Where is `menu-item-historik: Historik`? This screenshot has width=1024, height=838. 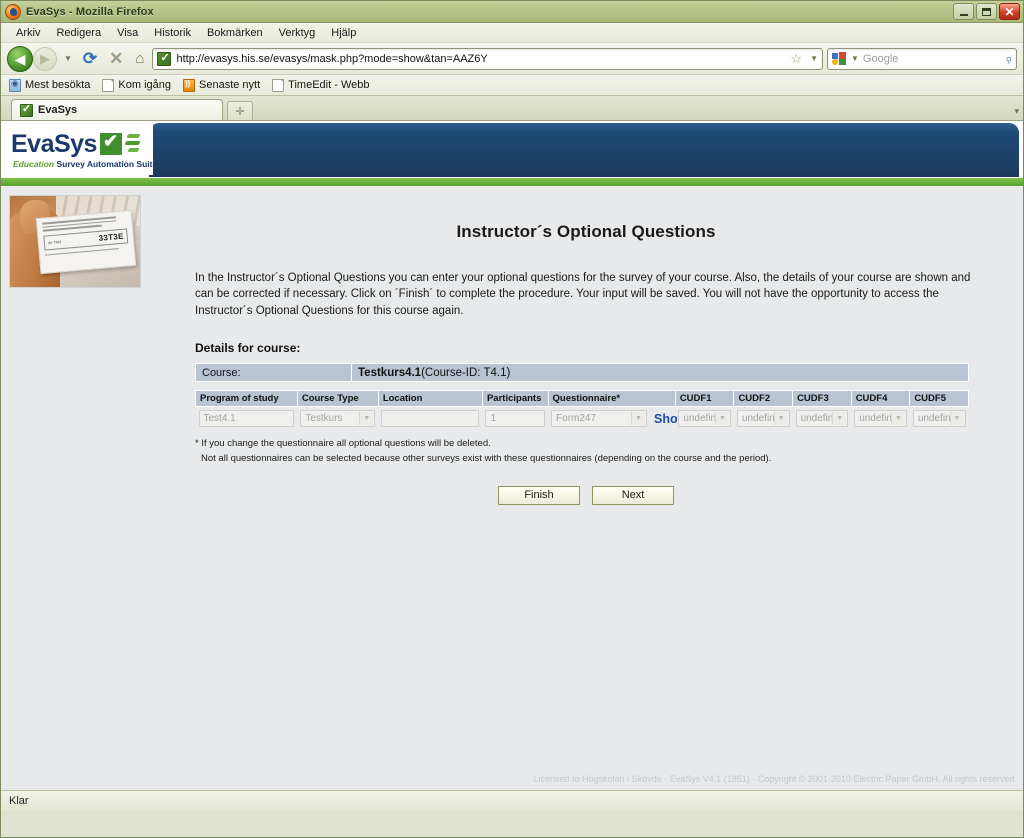
menu-item-historik: Historik is located at coordinates (172, 33).